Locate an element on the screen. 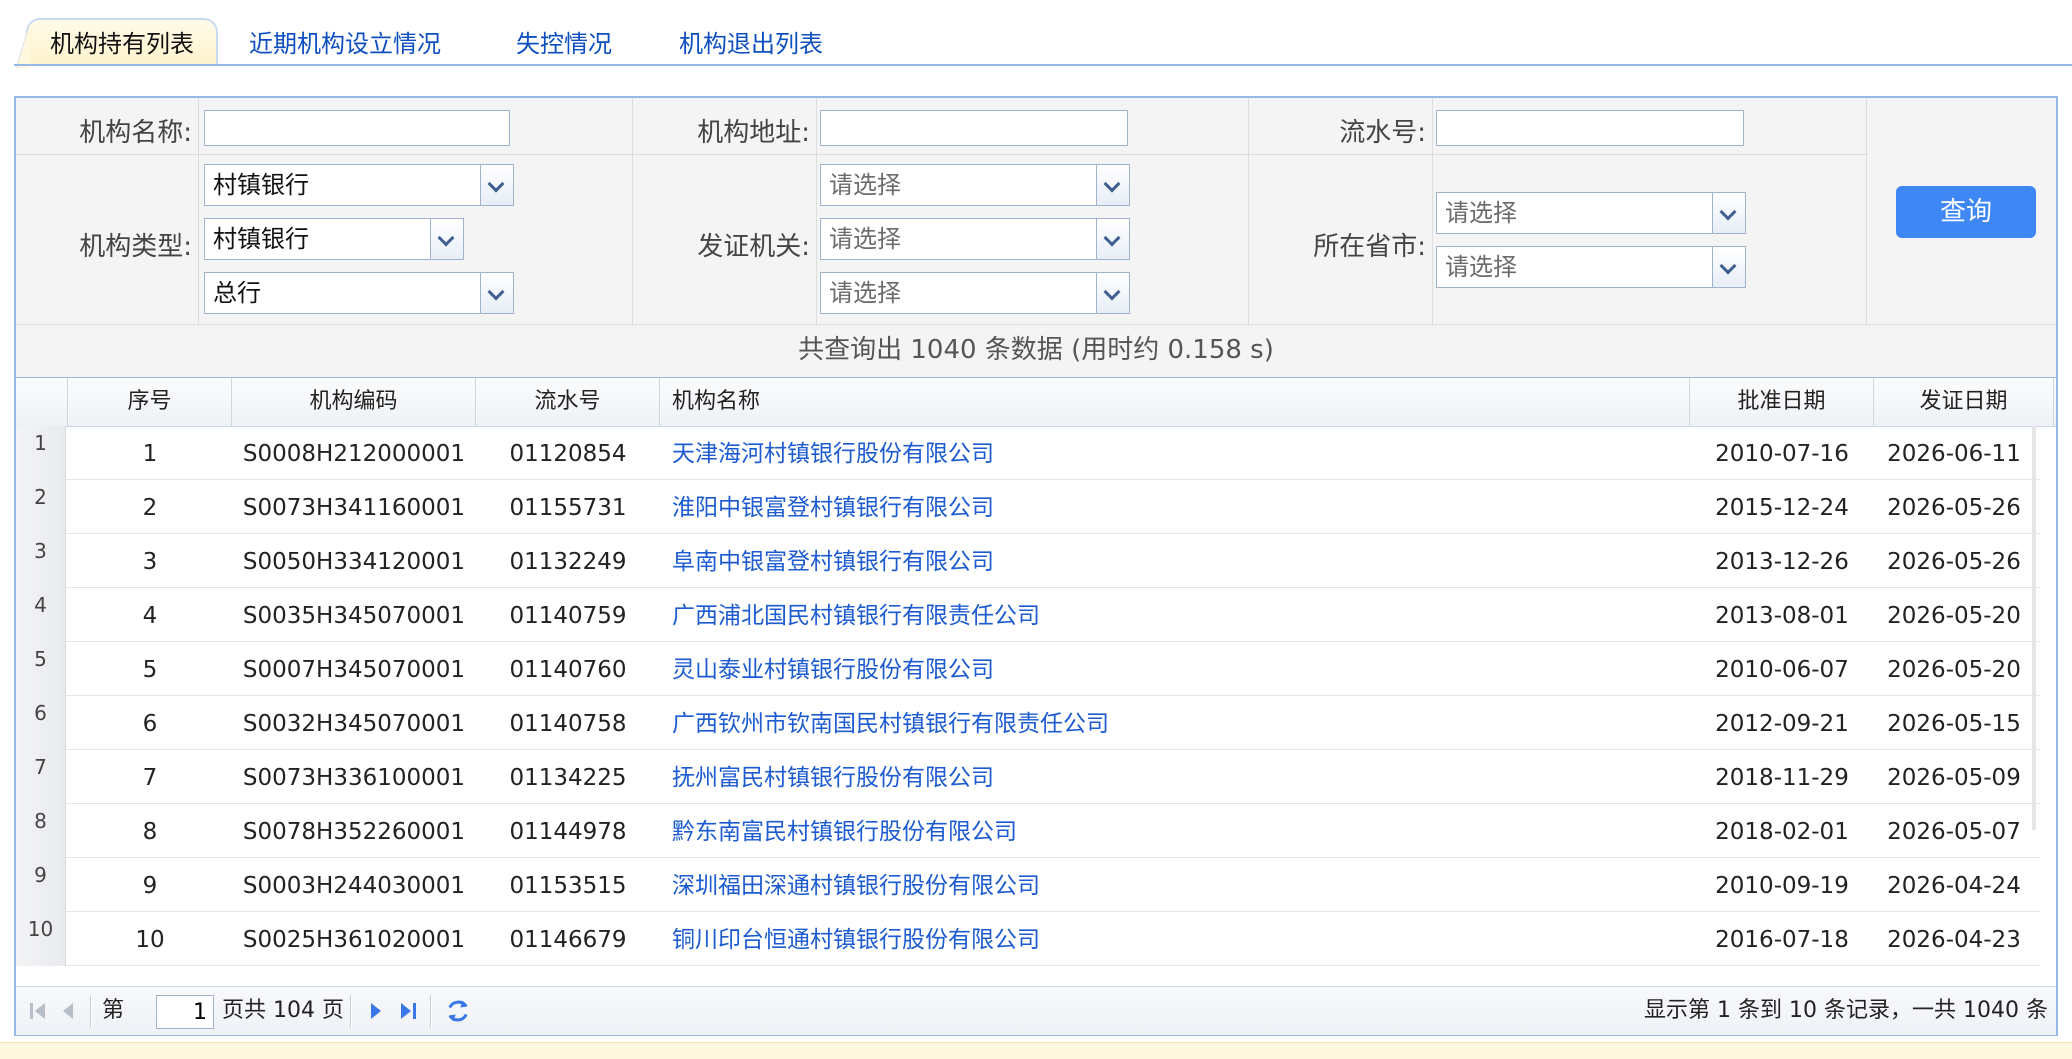 Image resolution: width=2072 pixels, height=1059 pixels. page-number-input is located at coordinates (185, 1012).